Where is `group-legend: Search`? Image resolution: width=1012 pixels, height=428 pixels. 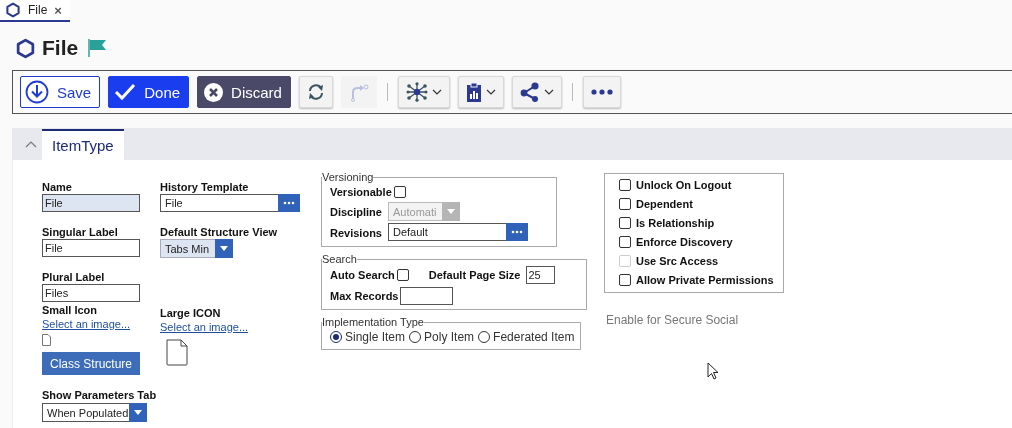
group-legend: Search is located at coordinates (339, 259).